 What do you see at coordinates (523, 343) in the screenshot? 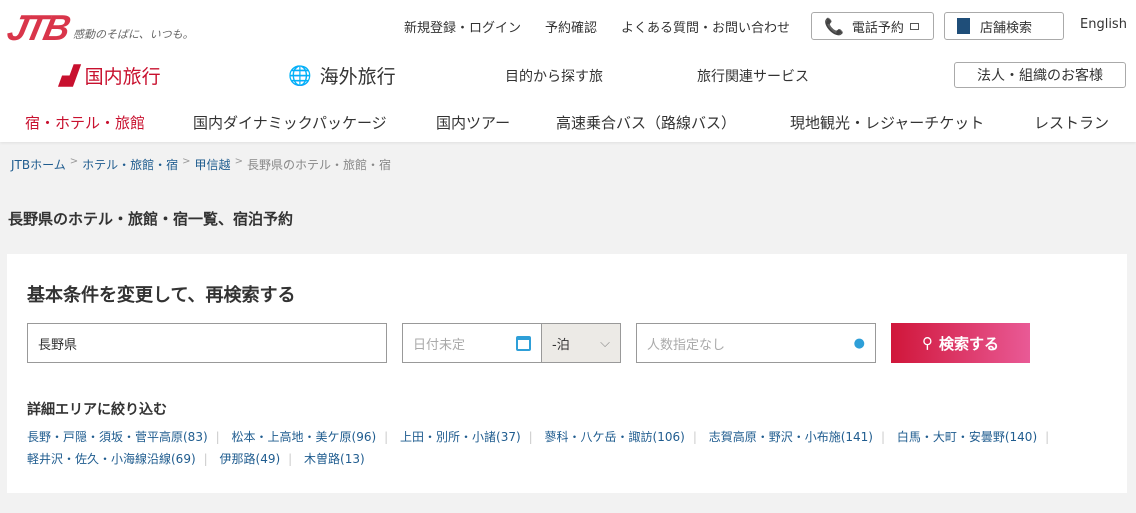
I see `calendar-icon` at bounding box center [523, 343].